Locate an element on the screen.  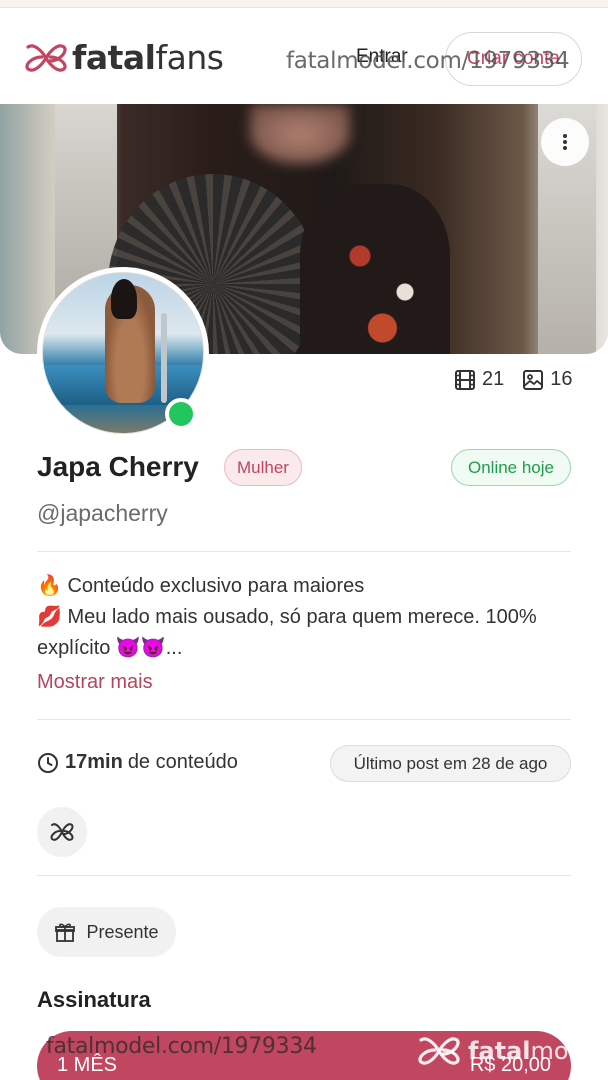
gift-button: Presente is located at coordinates (106, 932).